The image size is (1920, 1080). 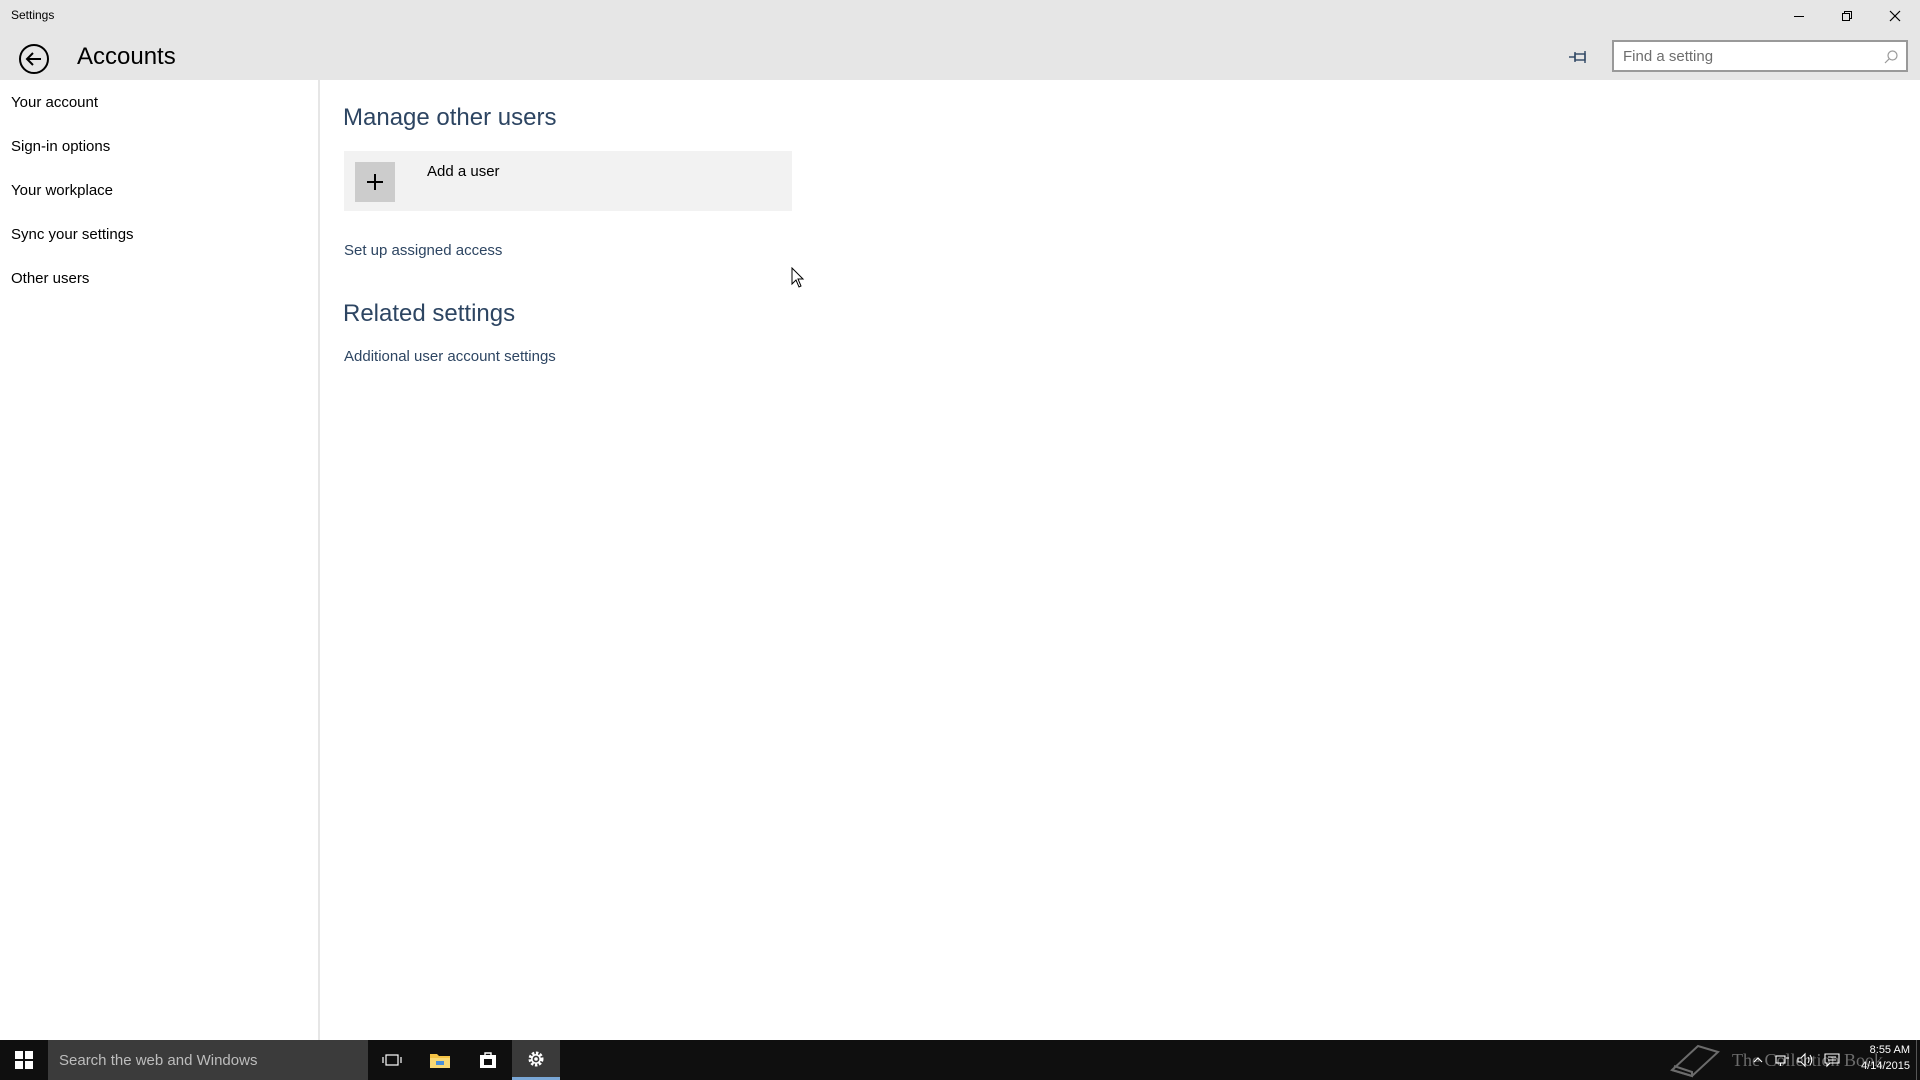 I want to click on additional-user-account-settings-link: Additional user account settings, so click(x=450, y=356).